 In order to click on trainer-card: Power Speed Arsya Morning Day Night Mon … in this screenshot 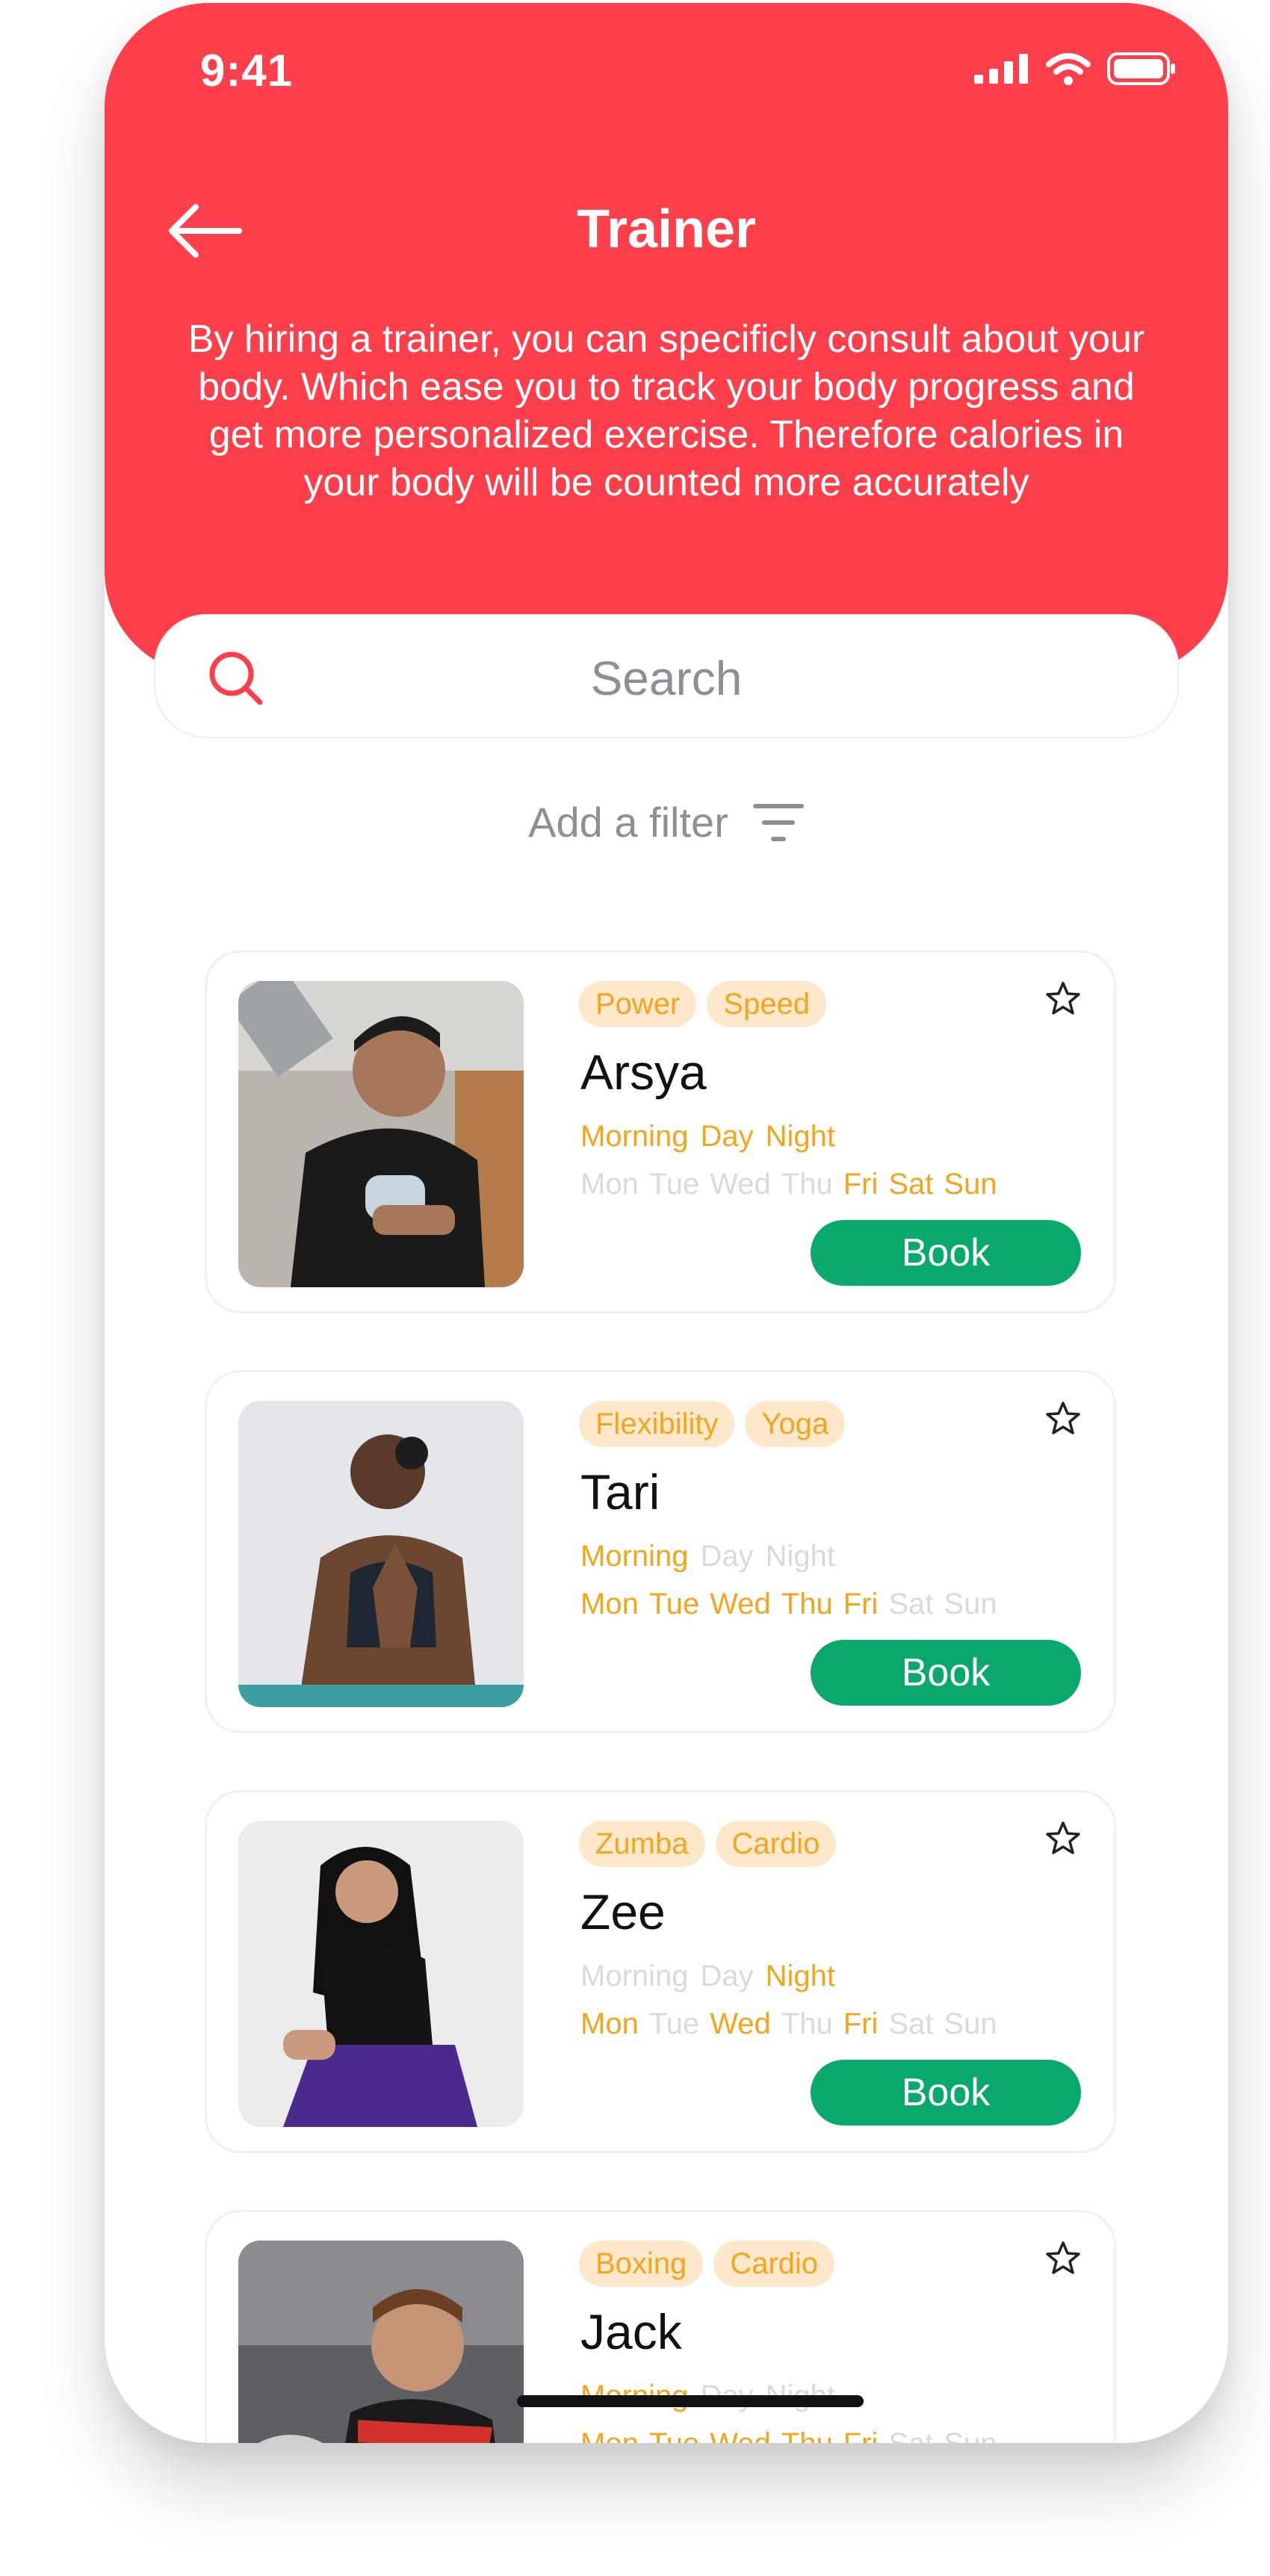, I will do `click(661, 1131)`.